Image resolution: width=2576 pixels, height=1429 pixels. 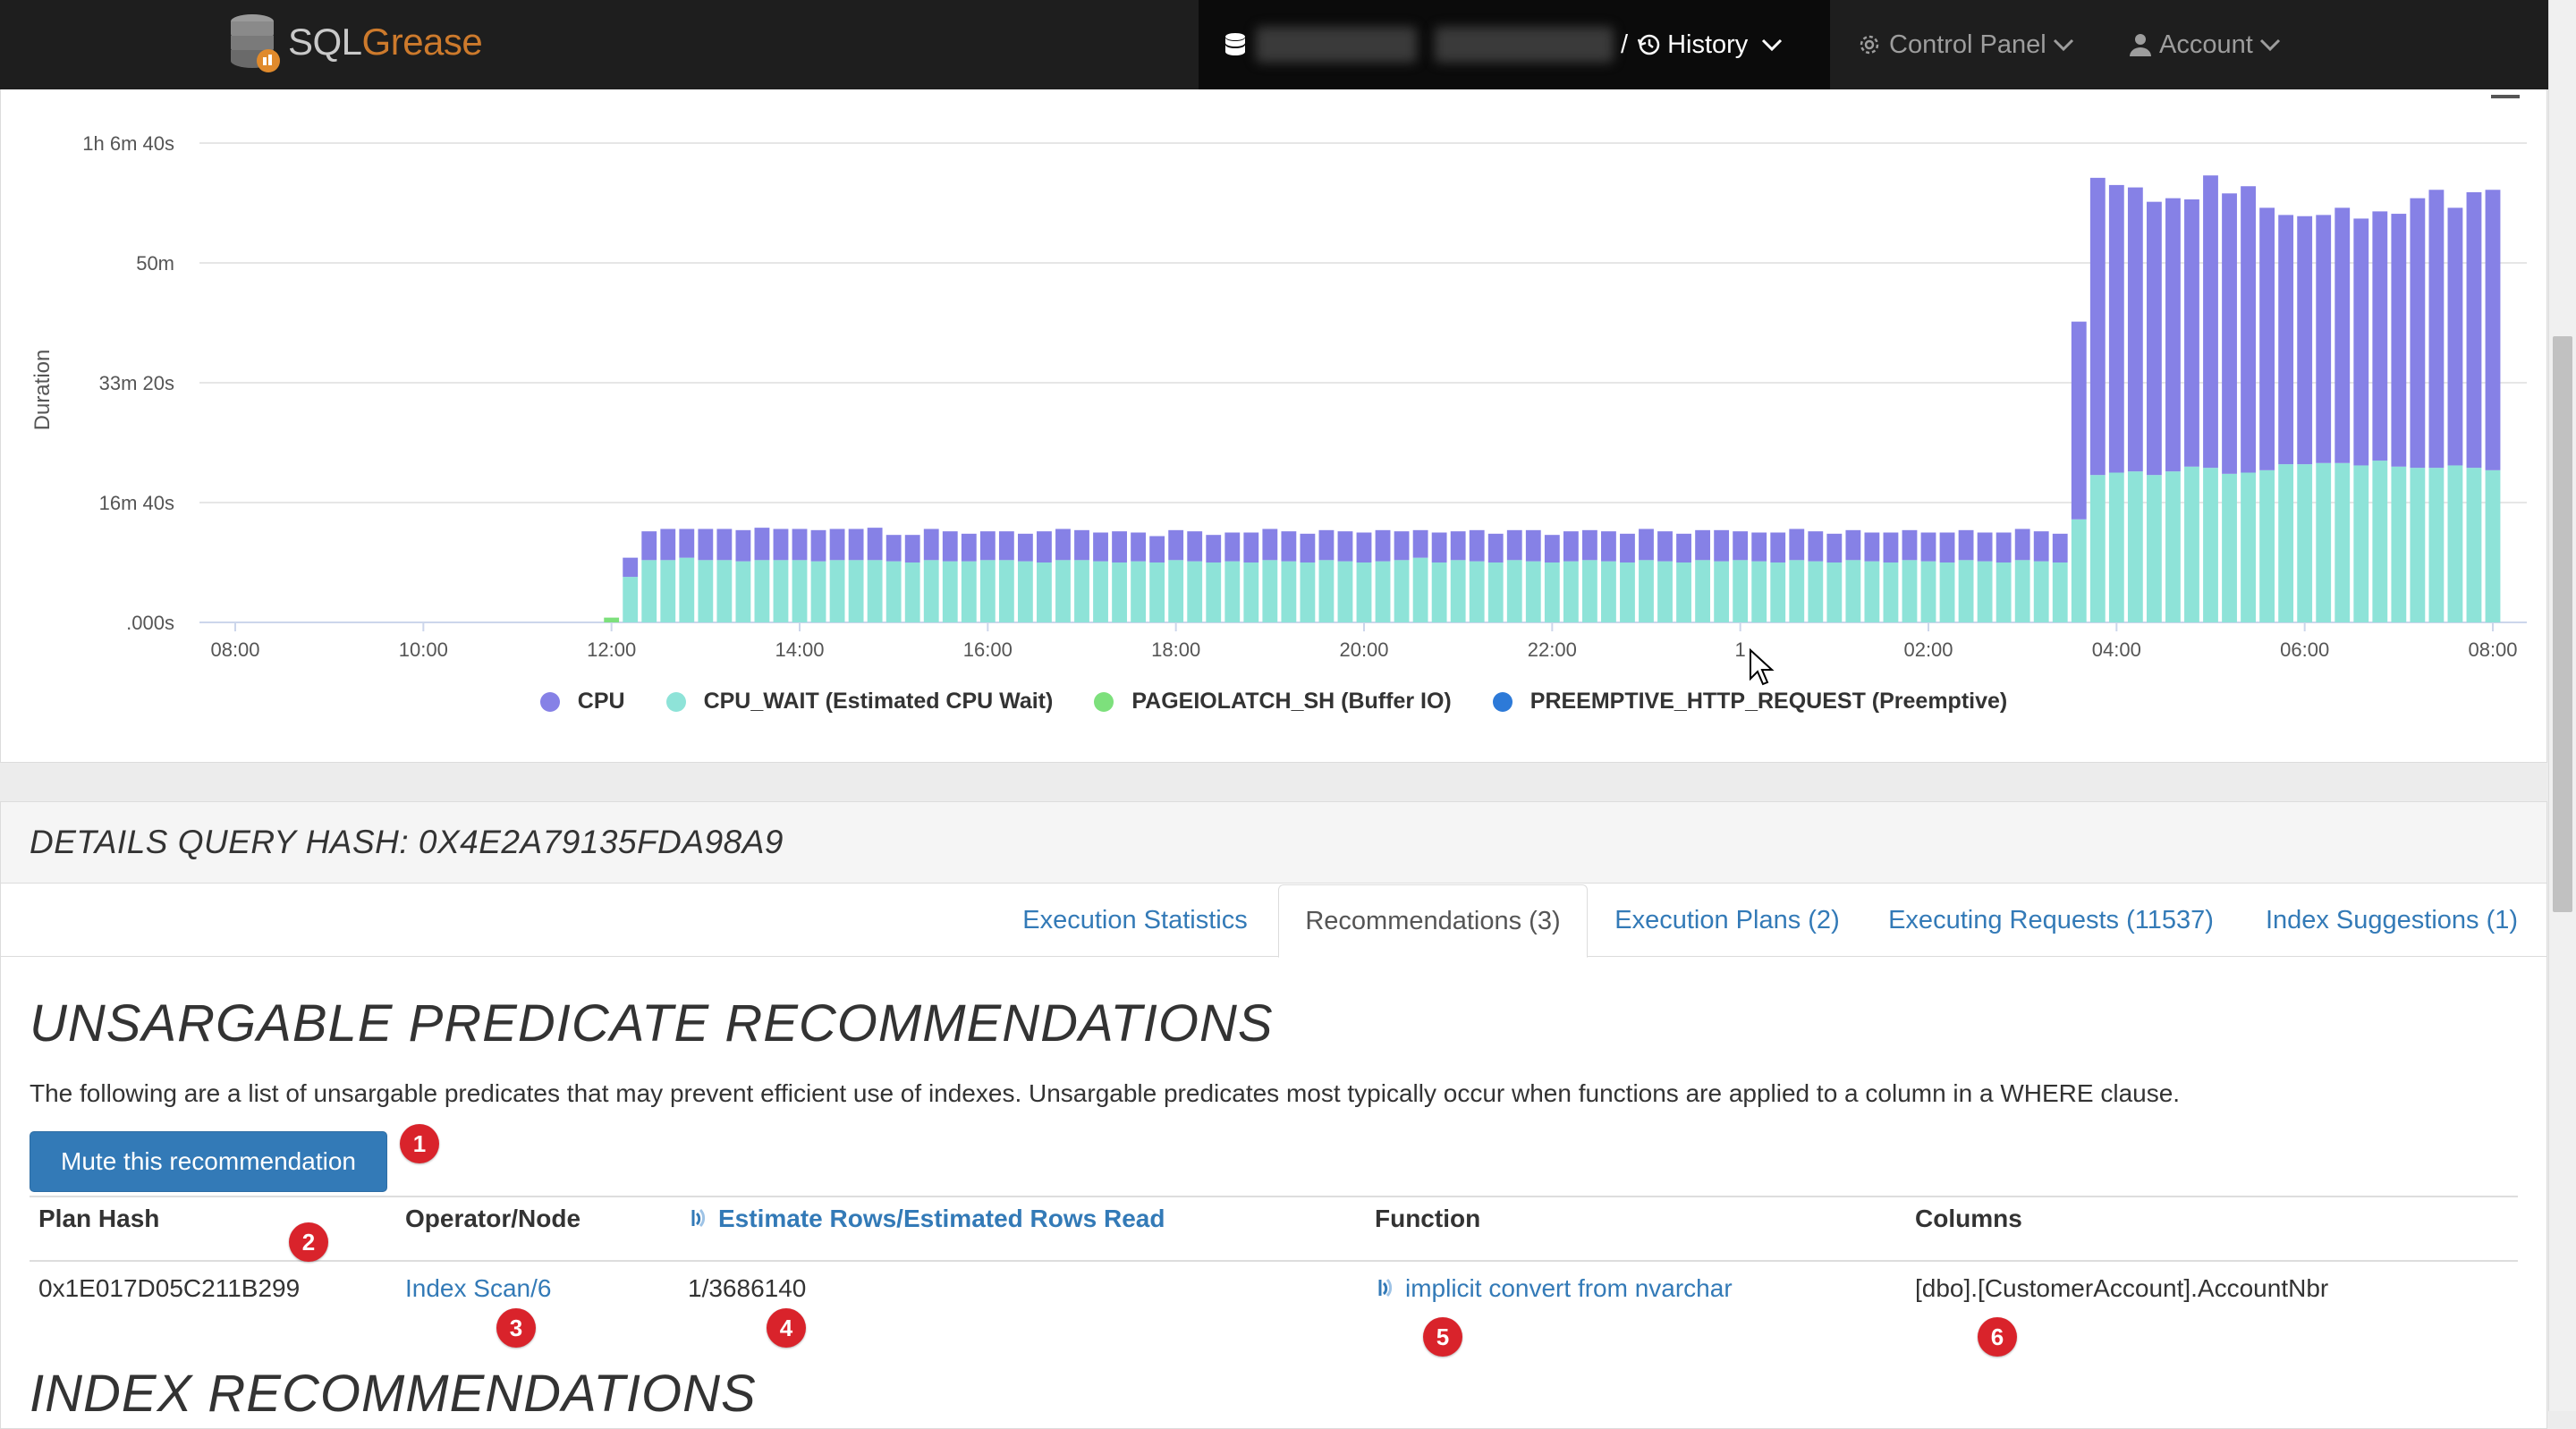 I want to click on annotation-badge-2: 2, so click(x=308, y=1242).